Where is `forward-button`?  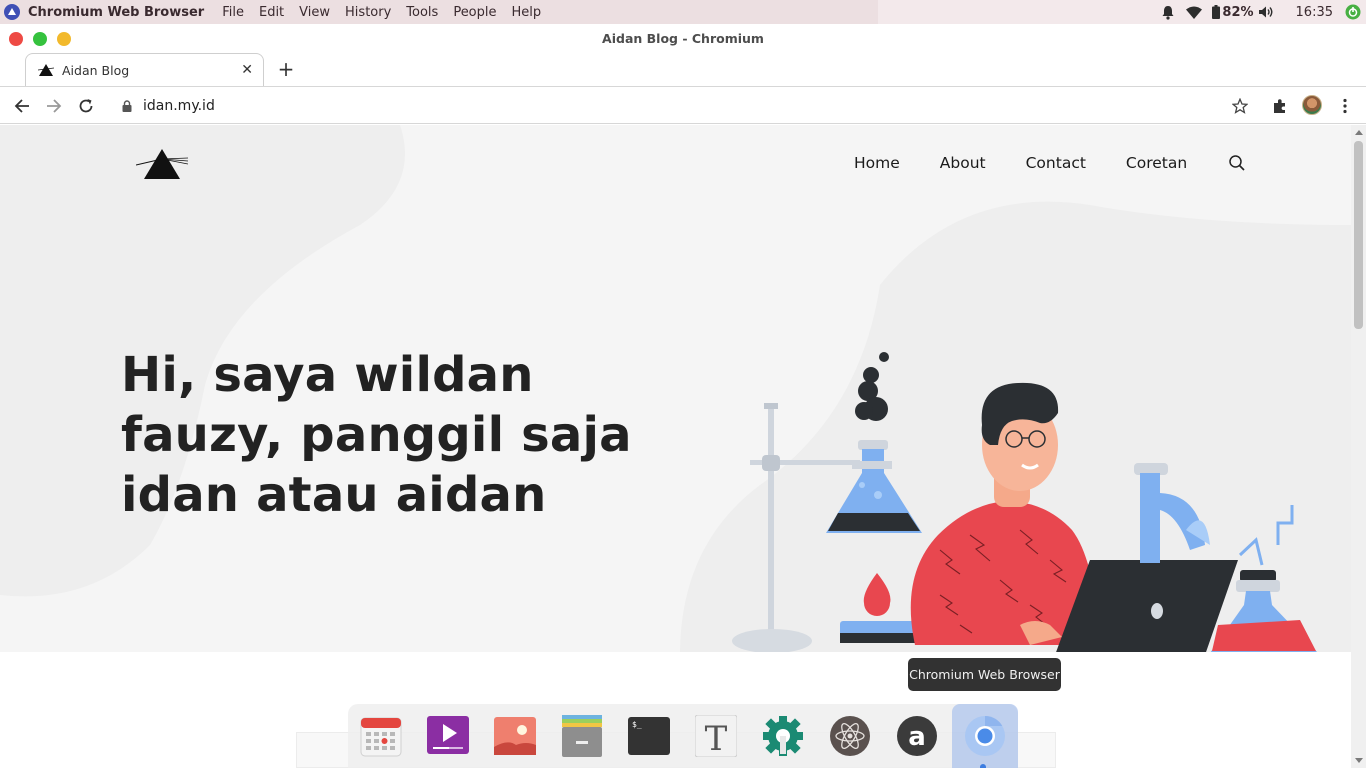
forward-button is located at coordinates (54, 106).